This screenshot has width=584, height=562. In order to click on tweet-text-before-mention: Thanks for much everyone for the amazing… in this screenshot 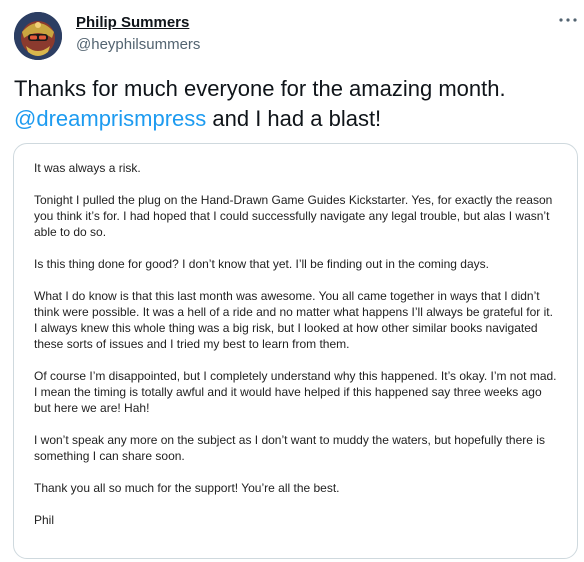, I will do `click(260, 88)`.